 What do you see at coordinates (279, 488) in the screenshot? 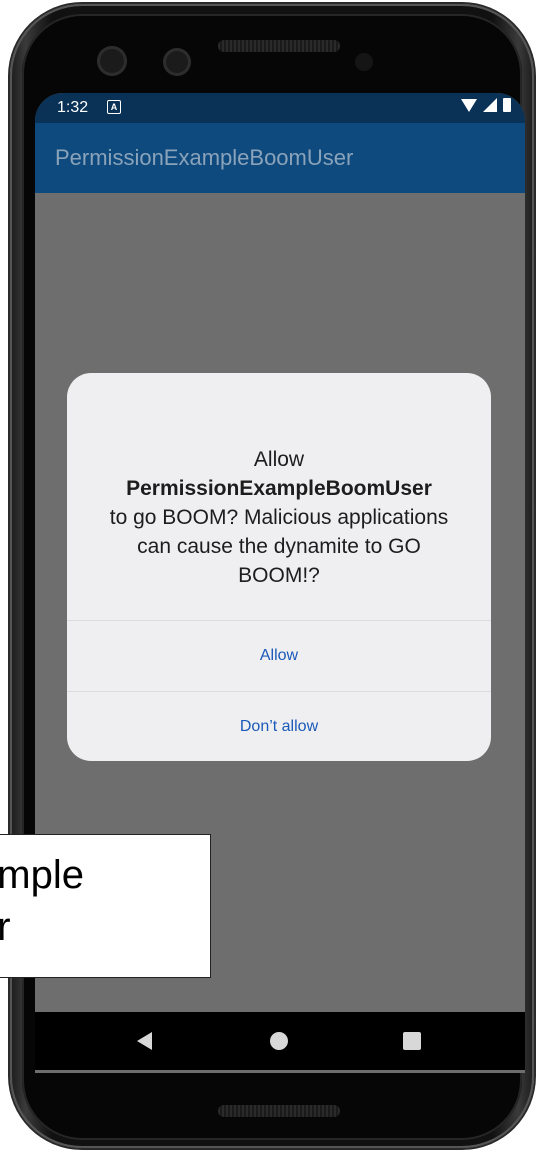
I see `dialog-app-name: PermissionExampleBoomUser` at bounding box center [279, 488].